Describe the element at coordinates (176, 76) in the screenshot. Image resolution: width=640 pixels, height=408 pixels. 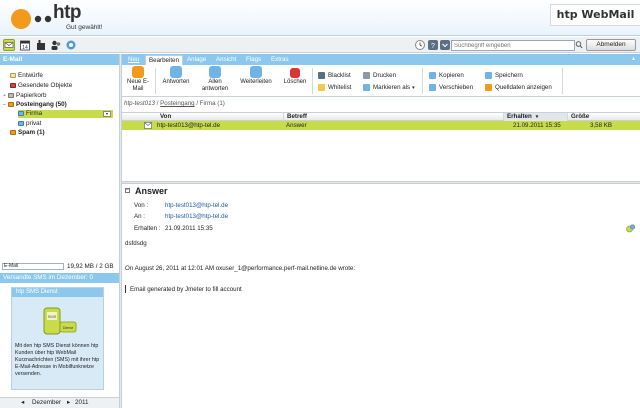
I see `reply-button: Antworten` at that location.